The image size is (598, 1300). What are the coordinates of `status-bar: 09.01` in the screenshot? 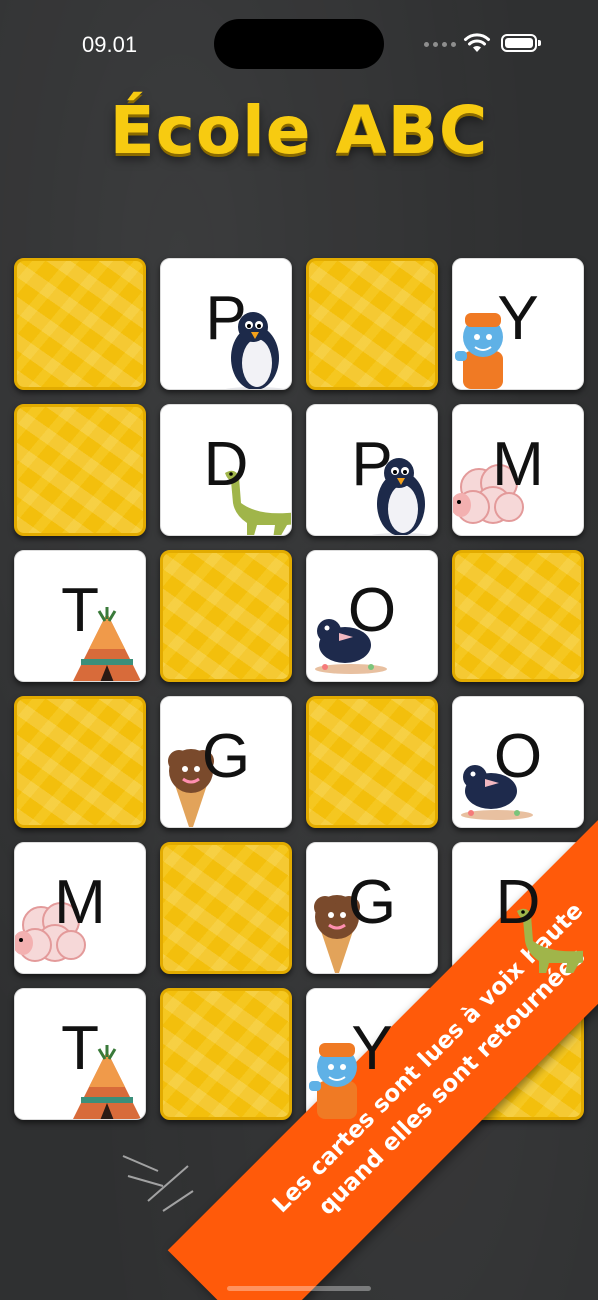 It's located at (299, 45).